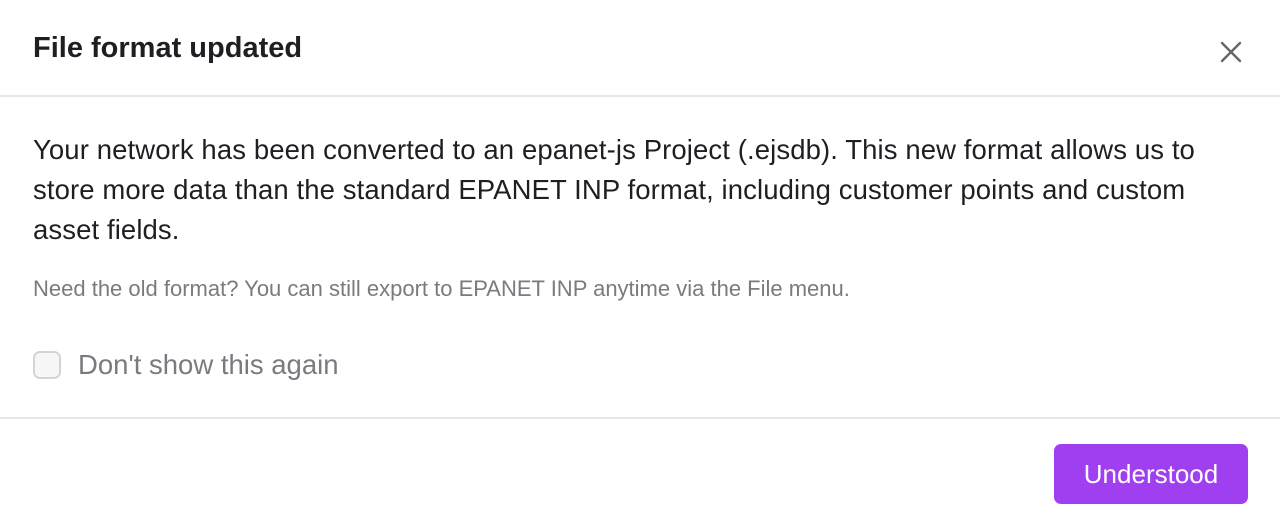  I want to click on dont-show-again-label: Don't show this again, so click(208, 364).